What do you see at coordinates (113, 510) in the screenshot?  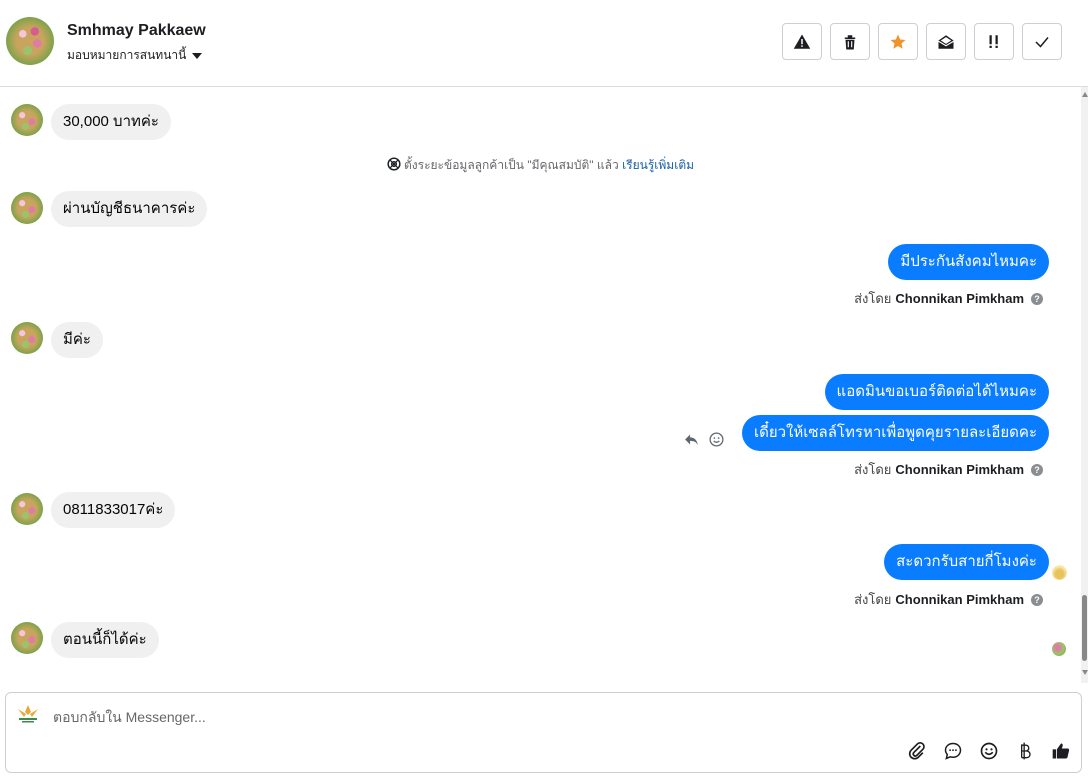 I see `message-bubble-incoming: 0811833017ค่ะ` at bounding box center [113, 510].